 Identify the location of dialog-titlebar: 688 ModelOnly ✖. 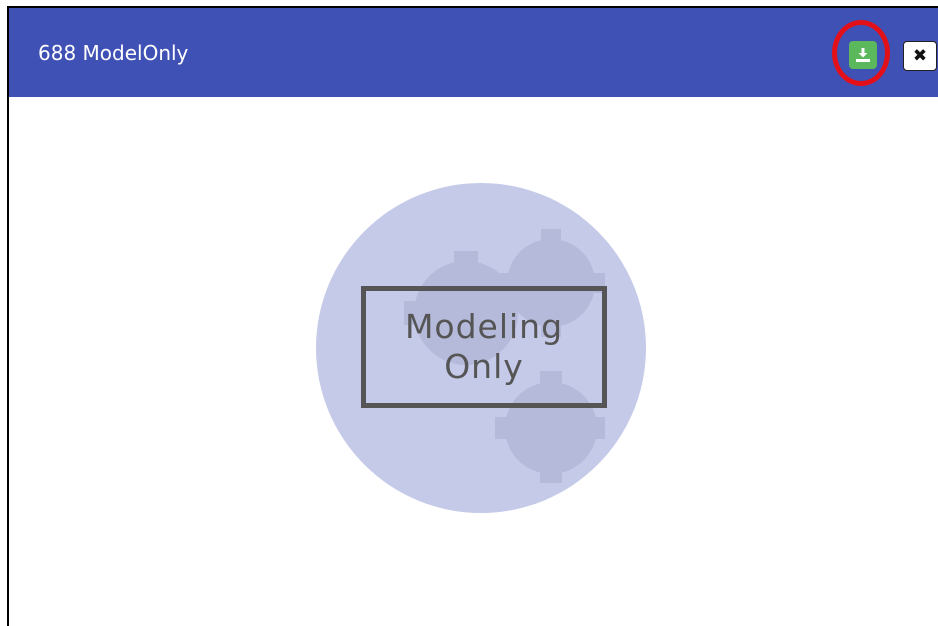
(473, 52).